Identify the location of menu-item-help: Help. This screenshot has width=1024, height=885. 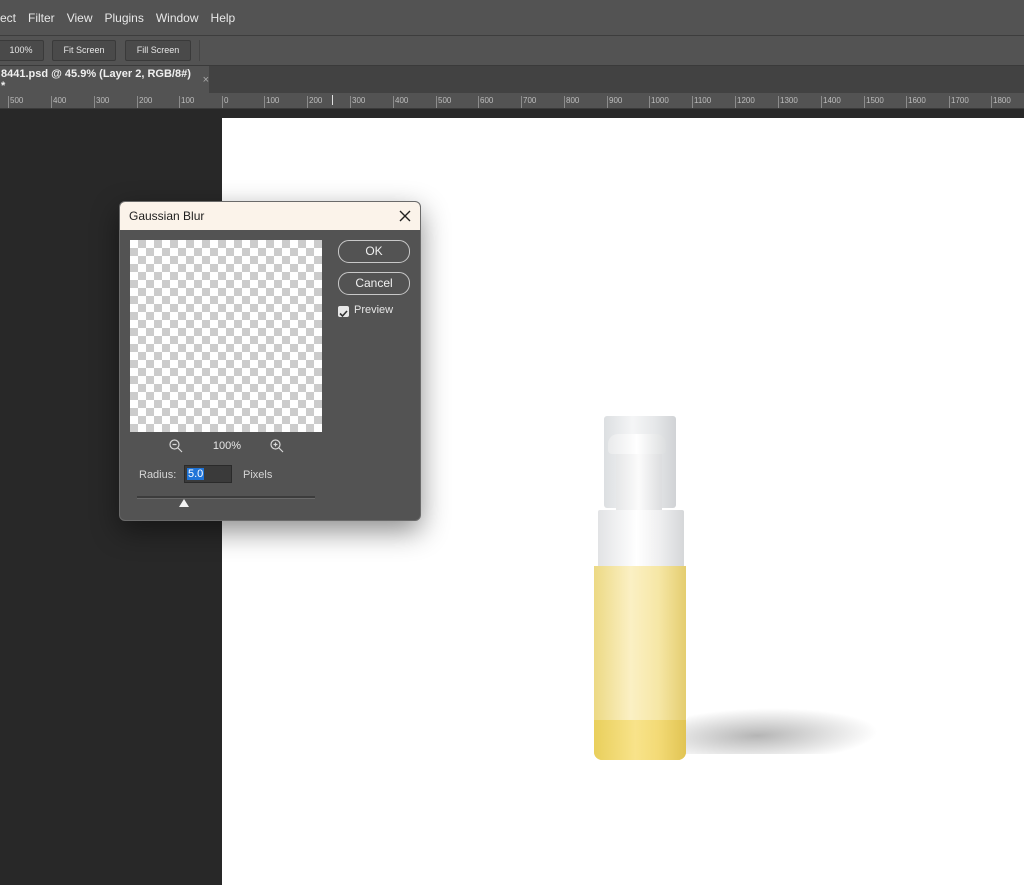
(223, 18).